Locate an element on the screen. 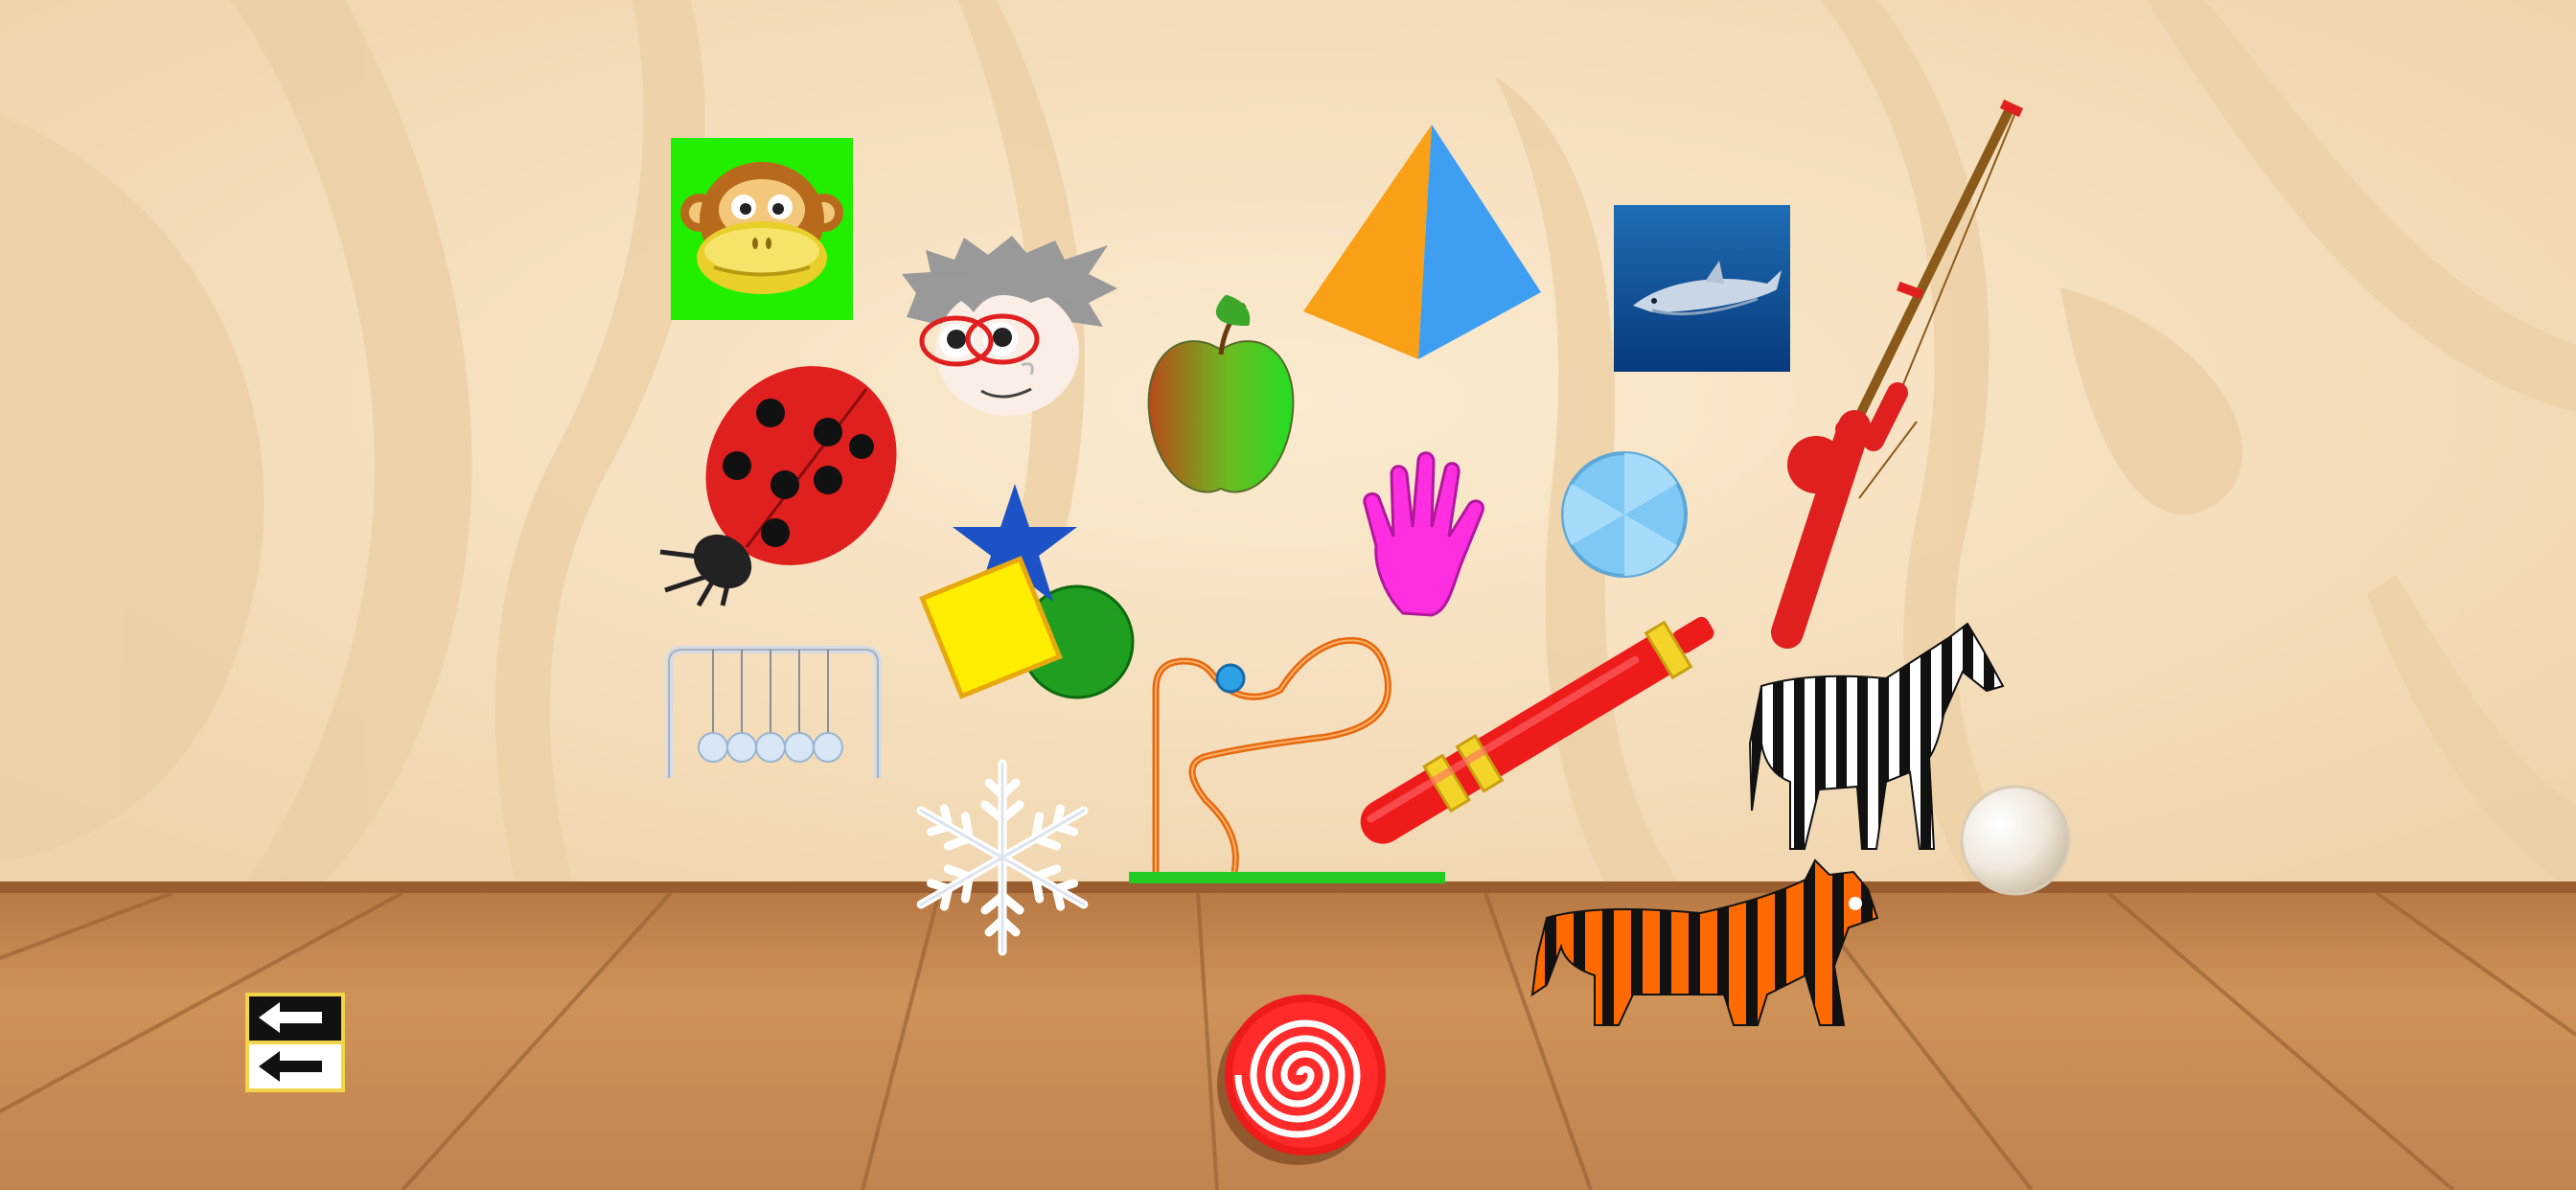 The width and height of the screenshot is (2576, 1190). pearl-toy is located at coordinates (2015, 841).